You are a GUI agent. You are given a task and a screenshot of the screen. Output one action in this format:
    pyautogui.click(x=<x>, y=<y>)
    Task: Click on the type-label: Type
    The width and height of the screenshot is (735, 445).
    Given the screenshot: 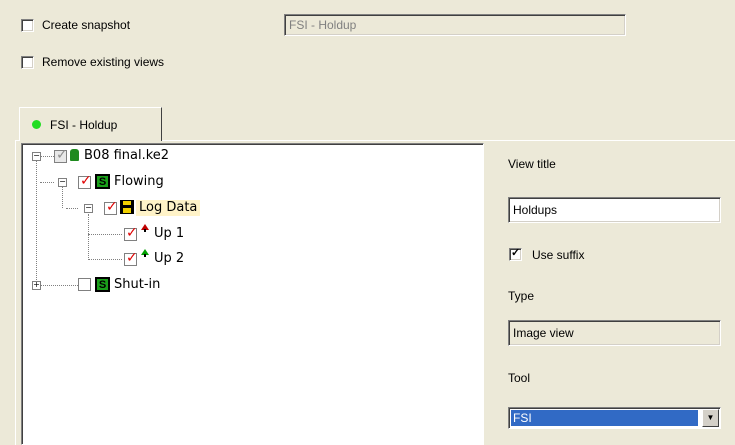 What is the action you would take?
    pyautogui.click(x=521, y=296)
    